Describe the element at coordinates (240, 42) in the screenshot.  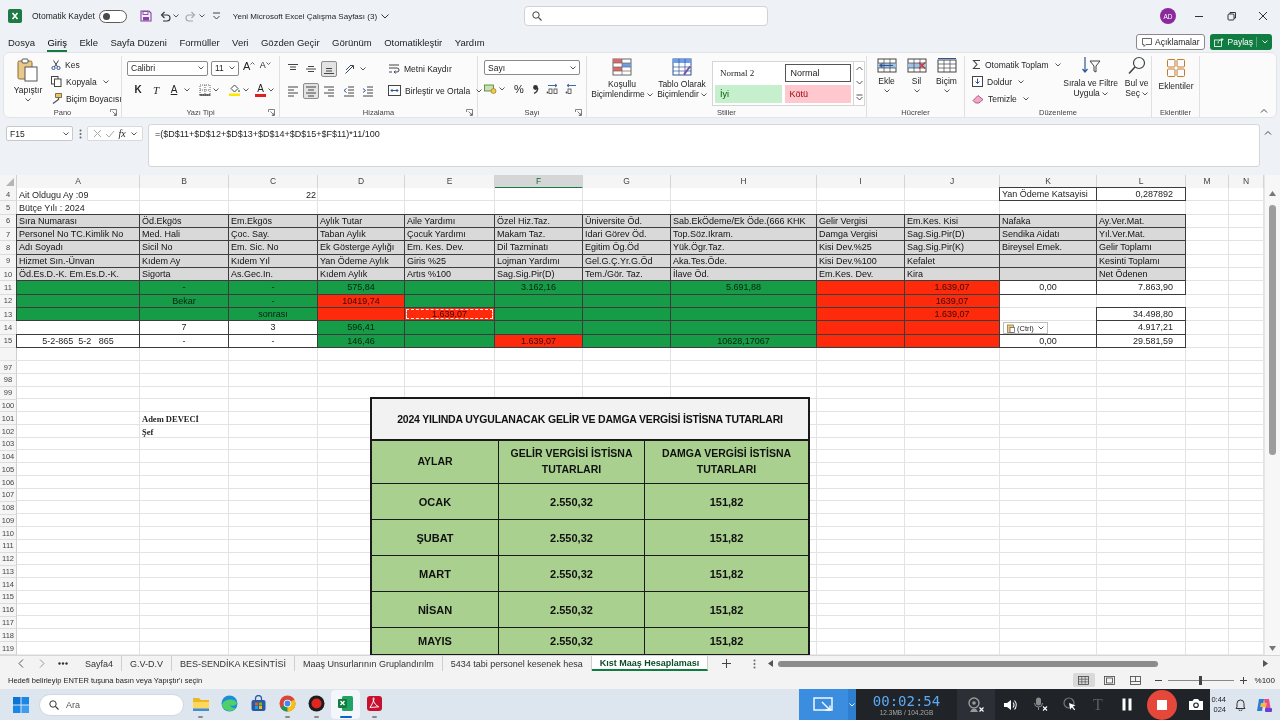
I see `ribbon-tab: Veri` at that location.